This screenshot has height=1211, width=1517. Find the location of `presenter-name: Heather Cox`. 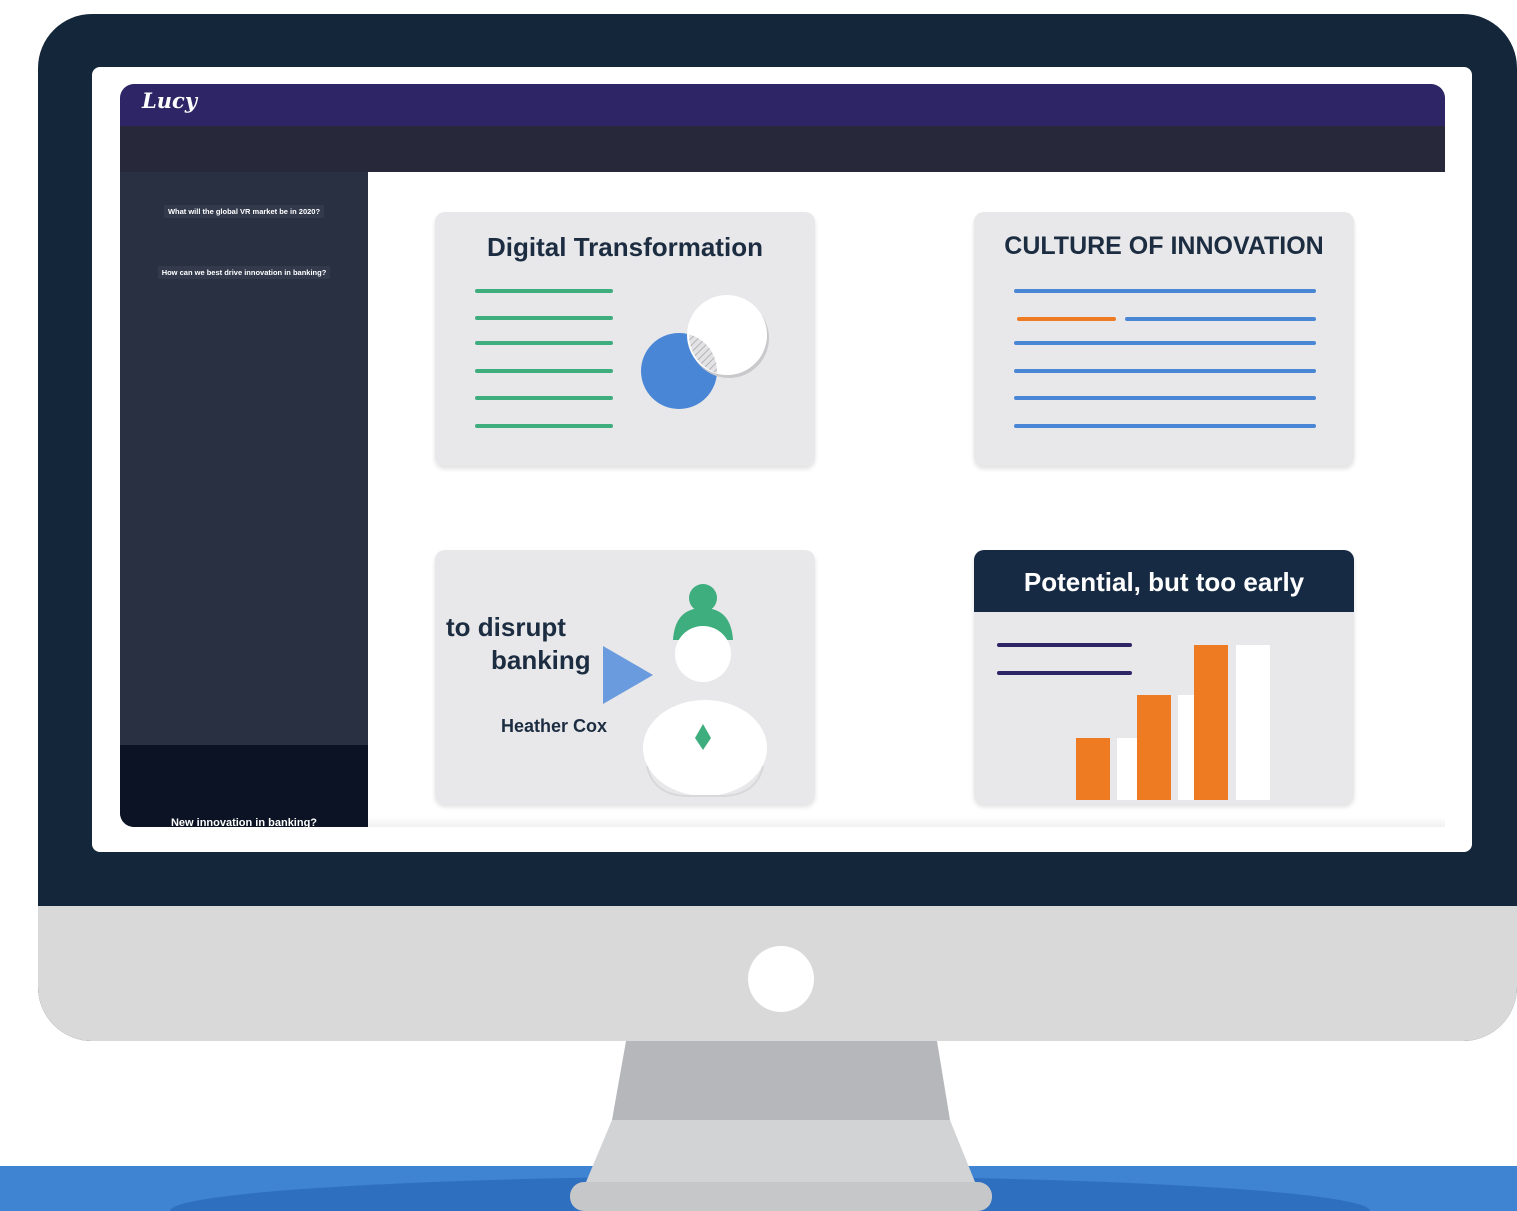

presenter-name: Heather Cox is located at coordinates (554, 726).